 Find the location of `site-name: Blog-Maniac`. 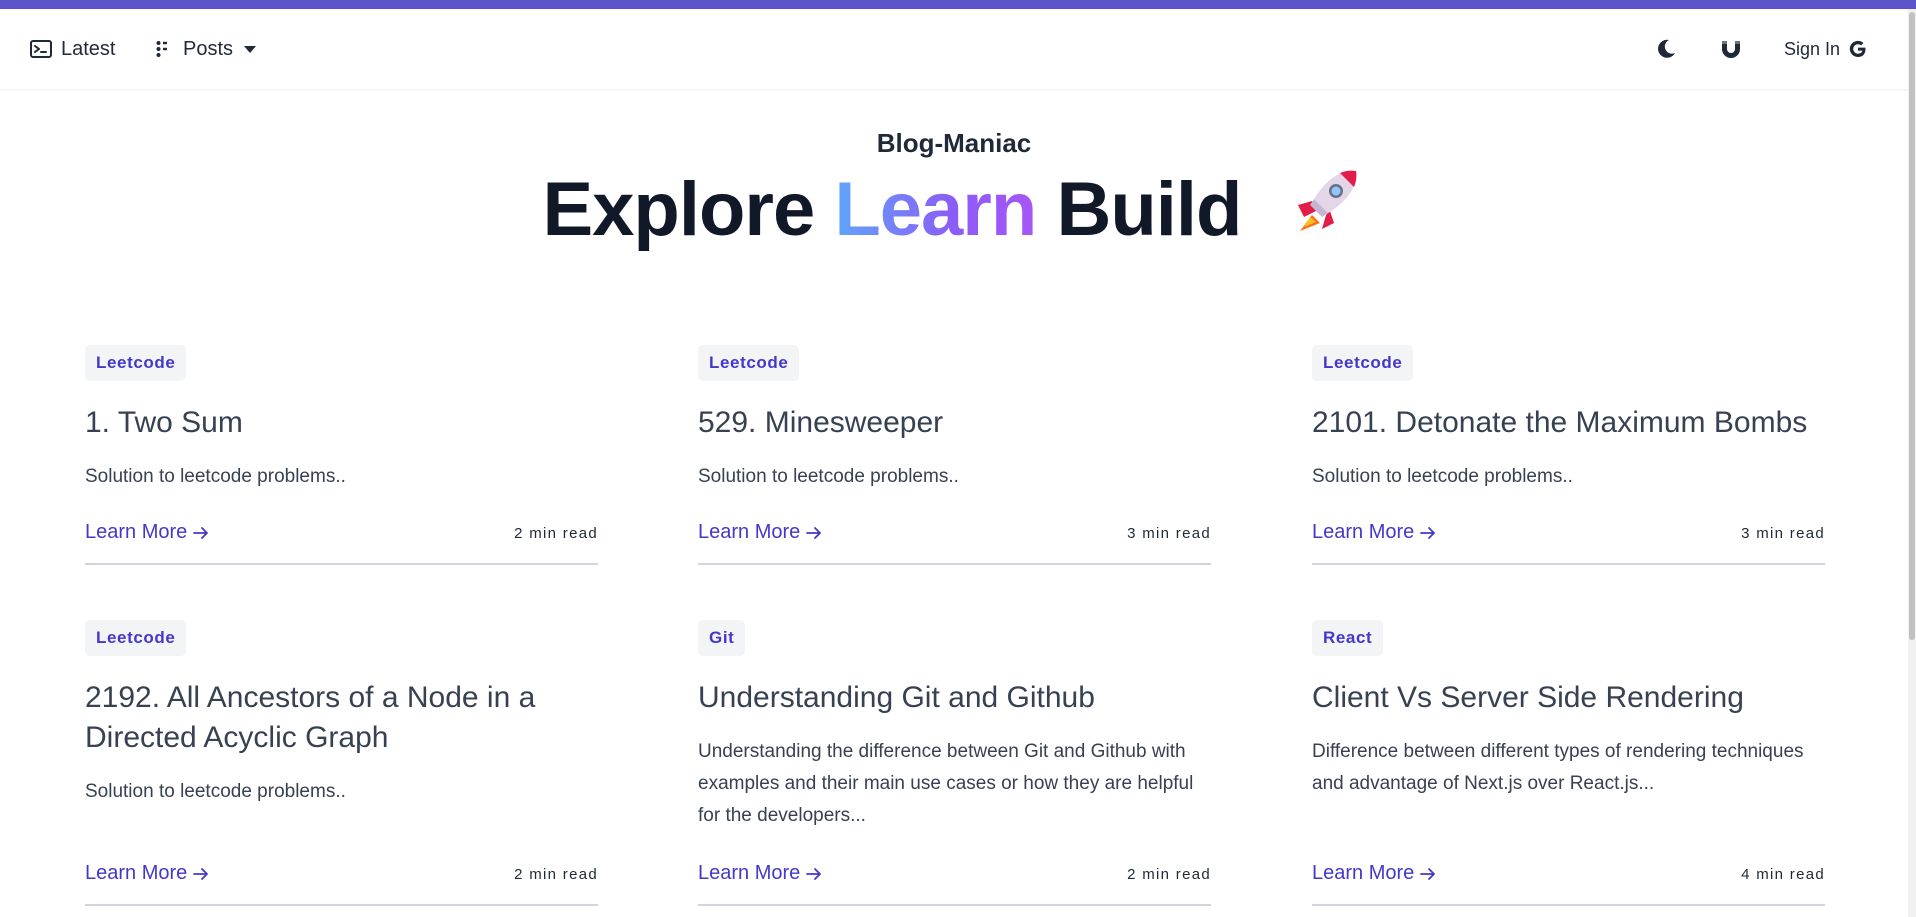

site-name: Blog-Maniac is located at coordinates (954, 143).